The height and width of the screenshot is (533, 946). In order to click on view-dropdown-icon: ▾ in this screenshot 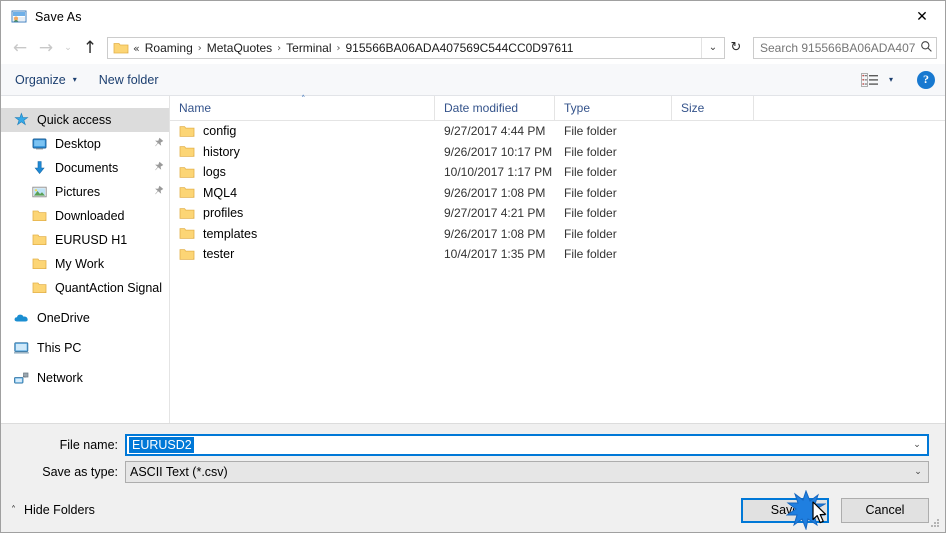, I will do `click(891, 79)`.